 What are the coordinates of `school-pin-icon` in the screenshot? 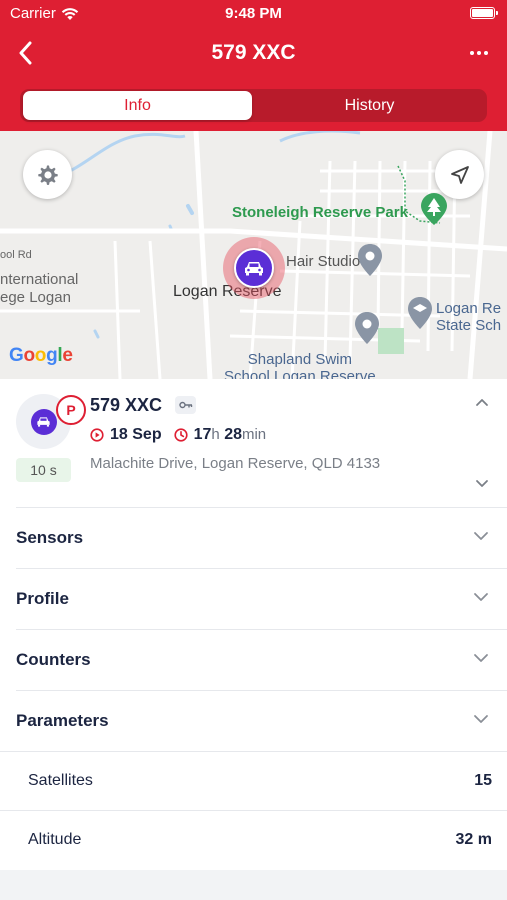 It's located at (420, 313).